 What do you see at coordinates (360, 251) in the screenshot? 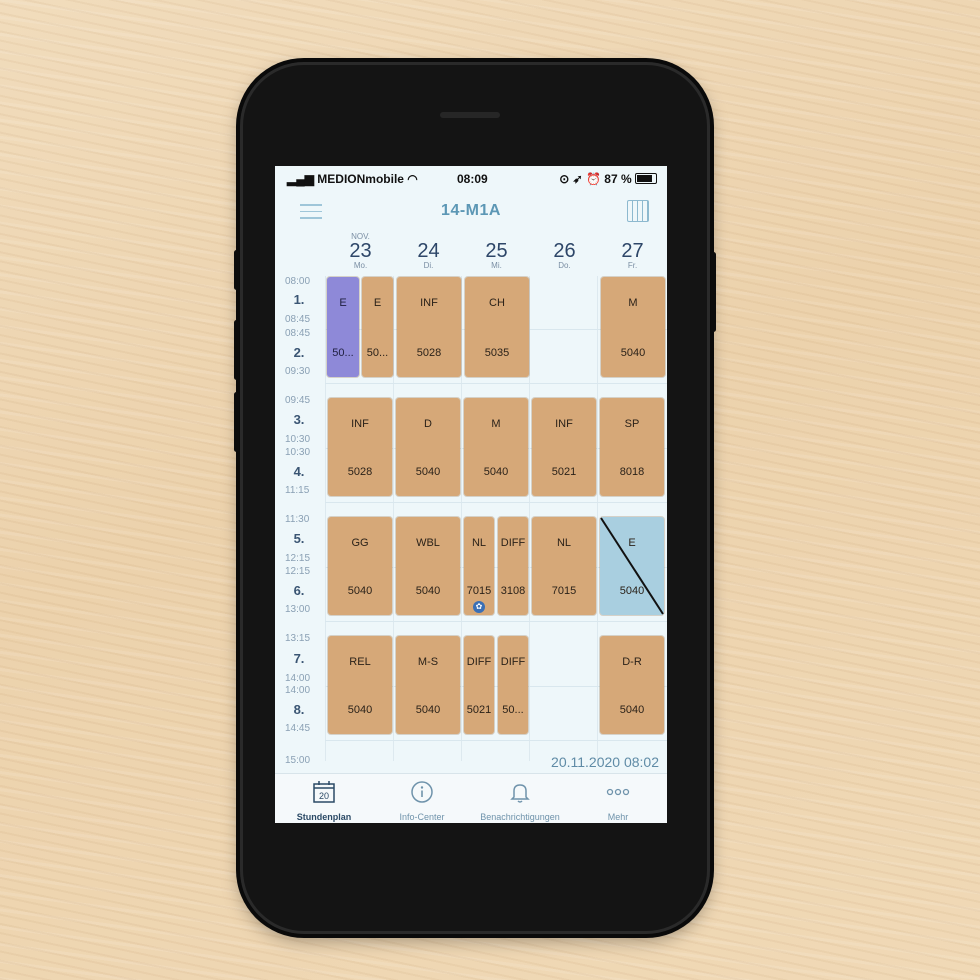
I see `day-number: 23` at bounding box center [360, 251].